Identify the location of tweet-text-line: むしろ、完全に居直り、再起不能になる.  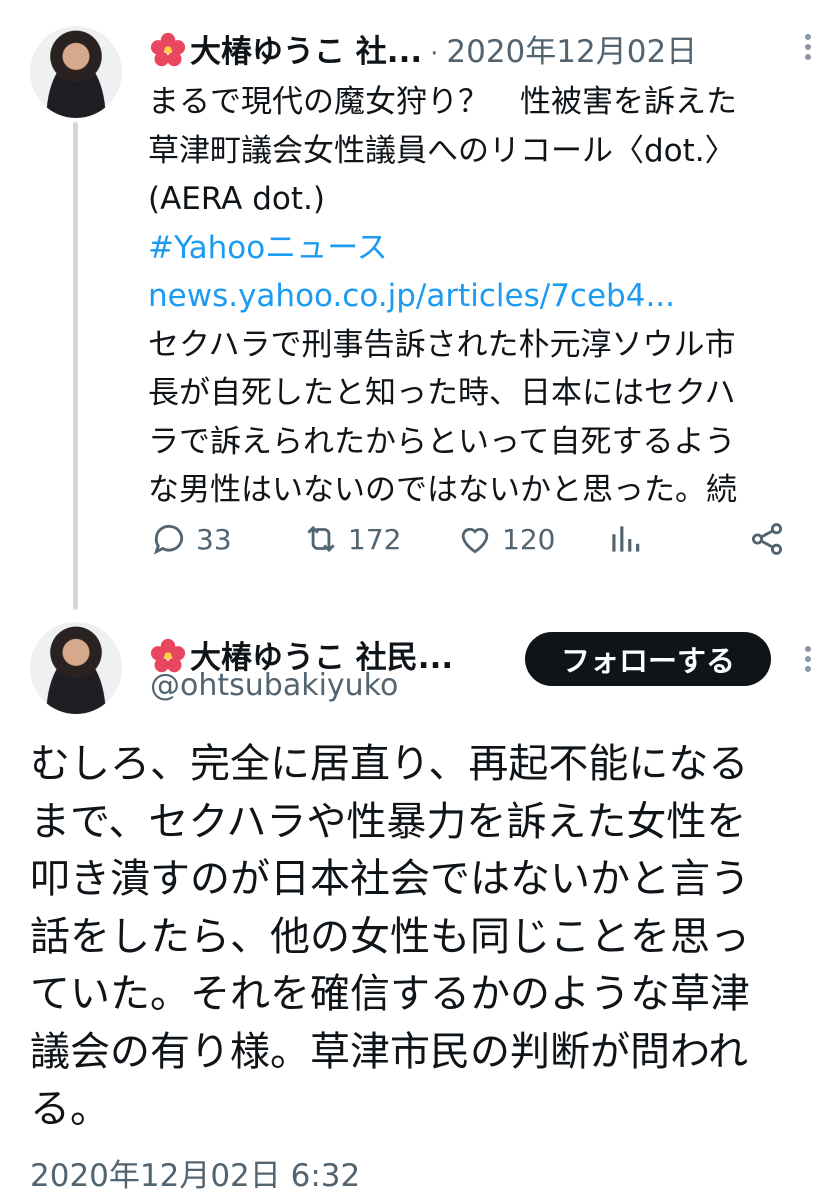
(389, 764).